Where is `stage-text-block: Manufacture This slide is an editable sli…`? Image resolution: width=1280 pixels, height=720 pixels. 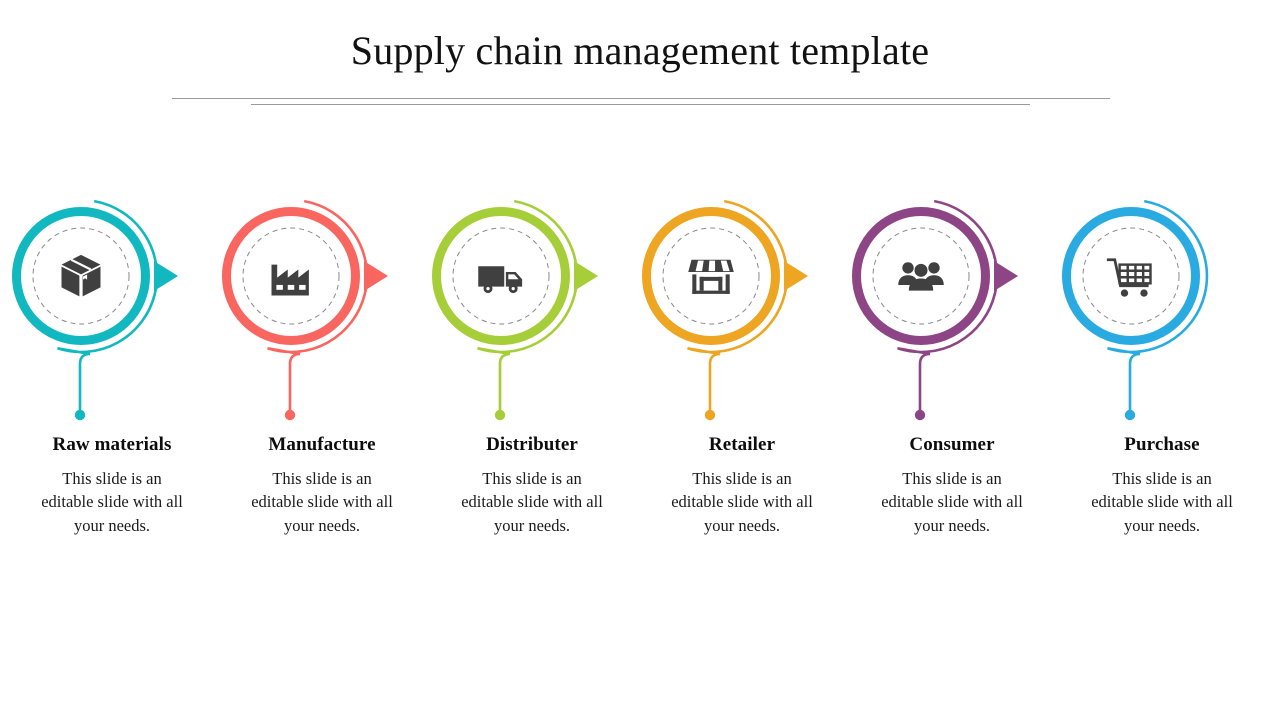 stage-text-block: Manufacture This slide is an editable sli… is located at coordinates (322, 485).